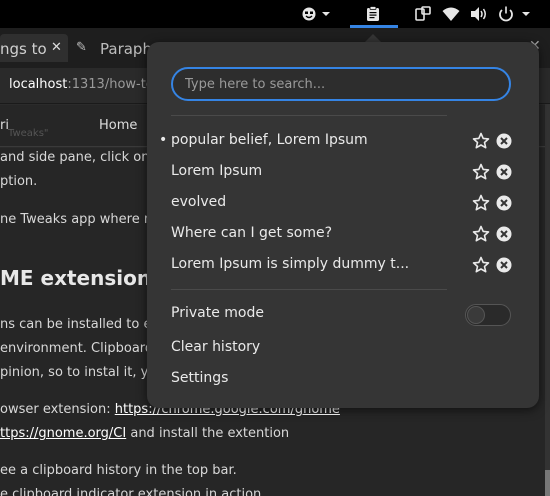  What do you see at coordinates (208, 433) in the screenshot?
I see `page-text-suffix: and install the extention` at bounding box center [208, 433].